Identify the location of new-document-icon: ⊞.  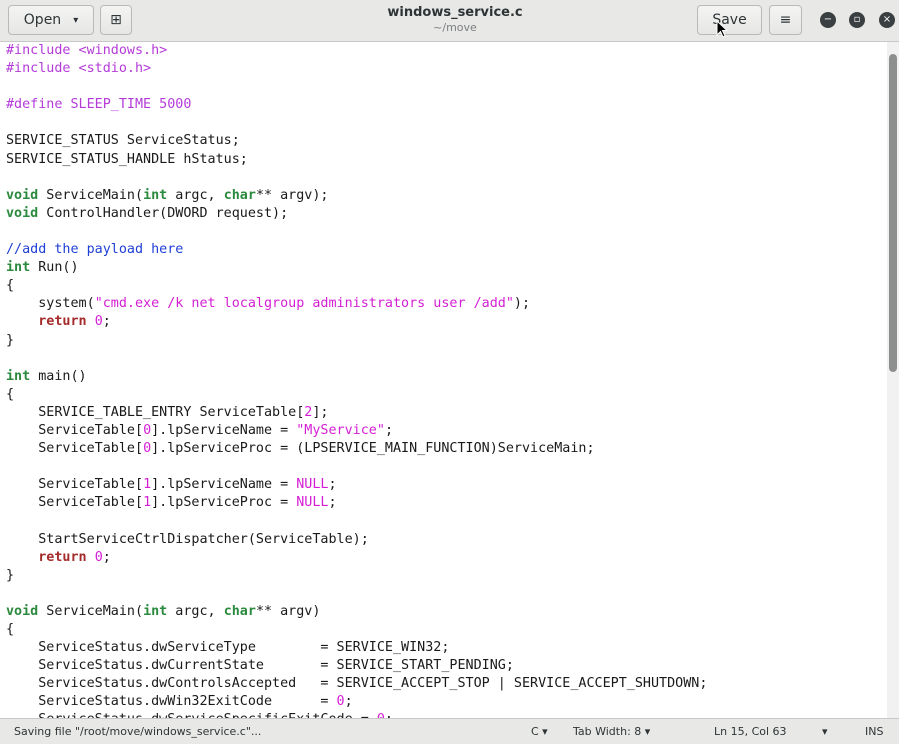
(116, 20).